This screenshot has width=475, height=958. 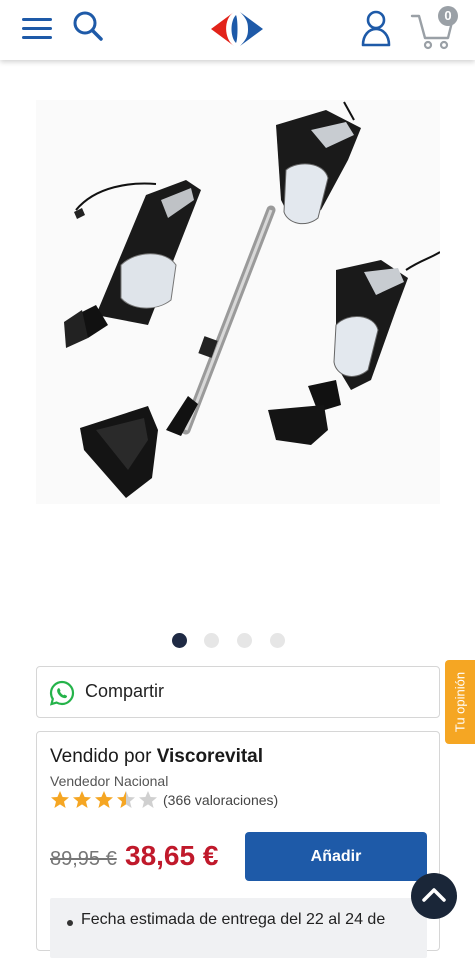 What do you see at coordinates (179, 640) in the screenshot?
I see `carousel-dot-active` at bounding box center [179, 640].